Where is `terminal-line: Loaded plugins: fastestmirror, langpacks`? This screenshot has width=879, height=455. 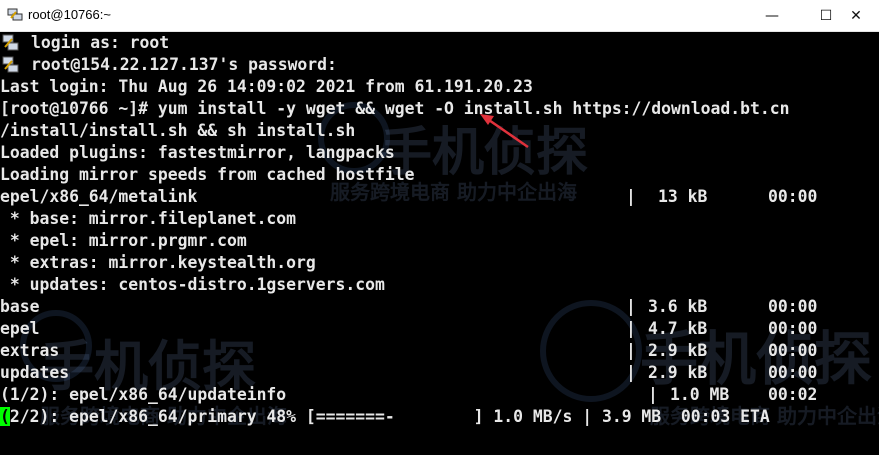 terminal-line: Loaded plugins: fastestmirror, langpacks is located at coordinates (439, 153).